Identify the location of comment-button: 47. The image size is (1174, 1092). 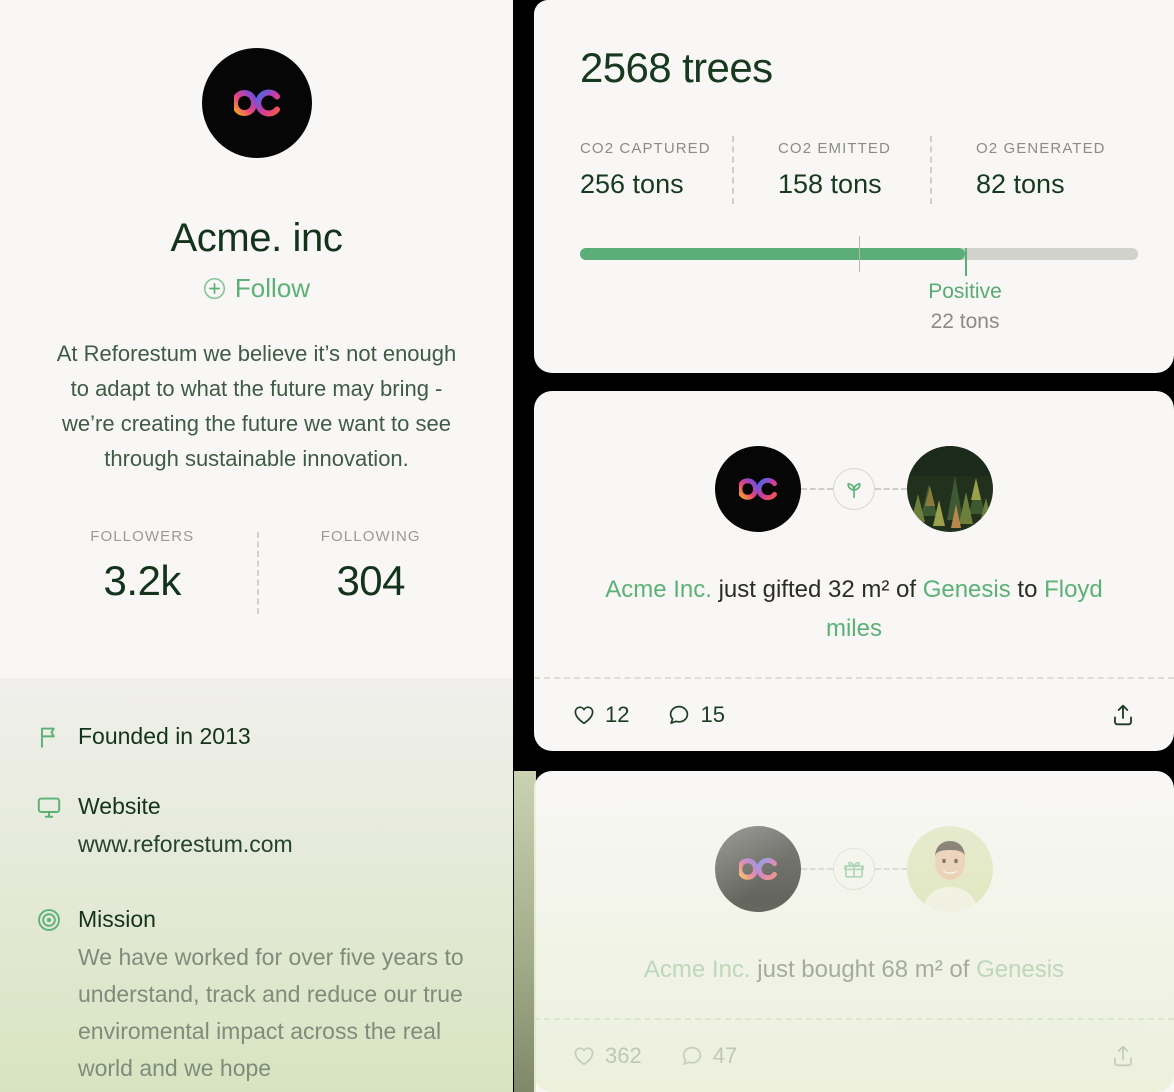
(708, 1056).